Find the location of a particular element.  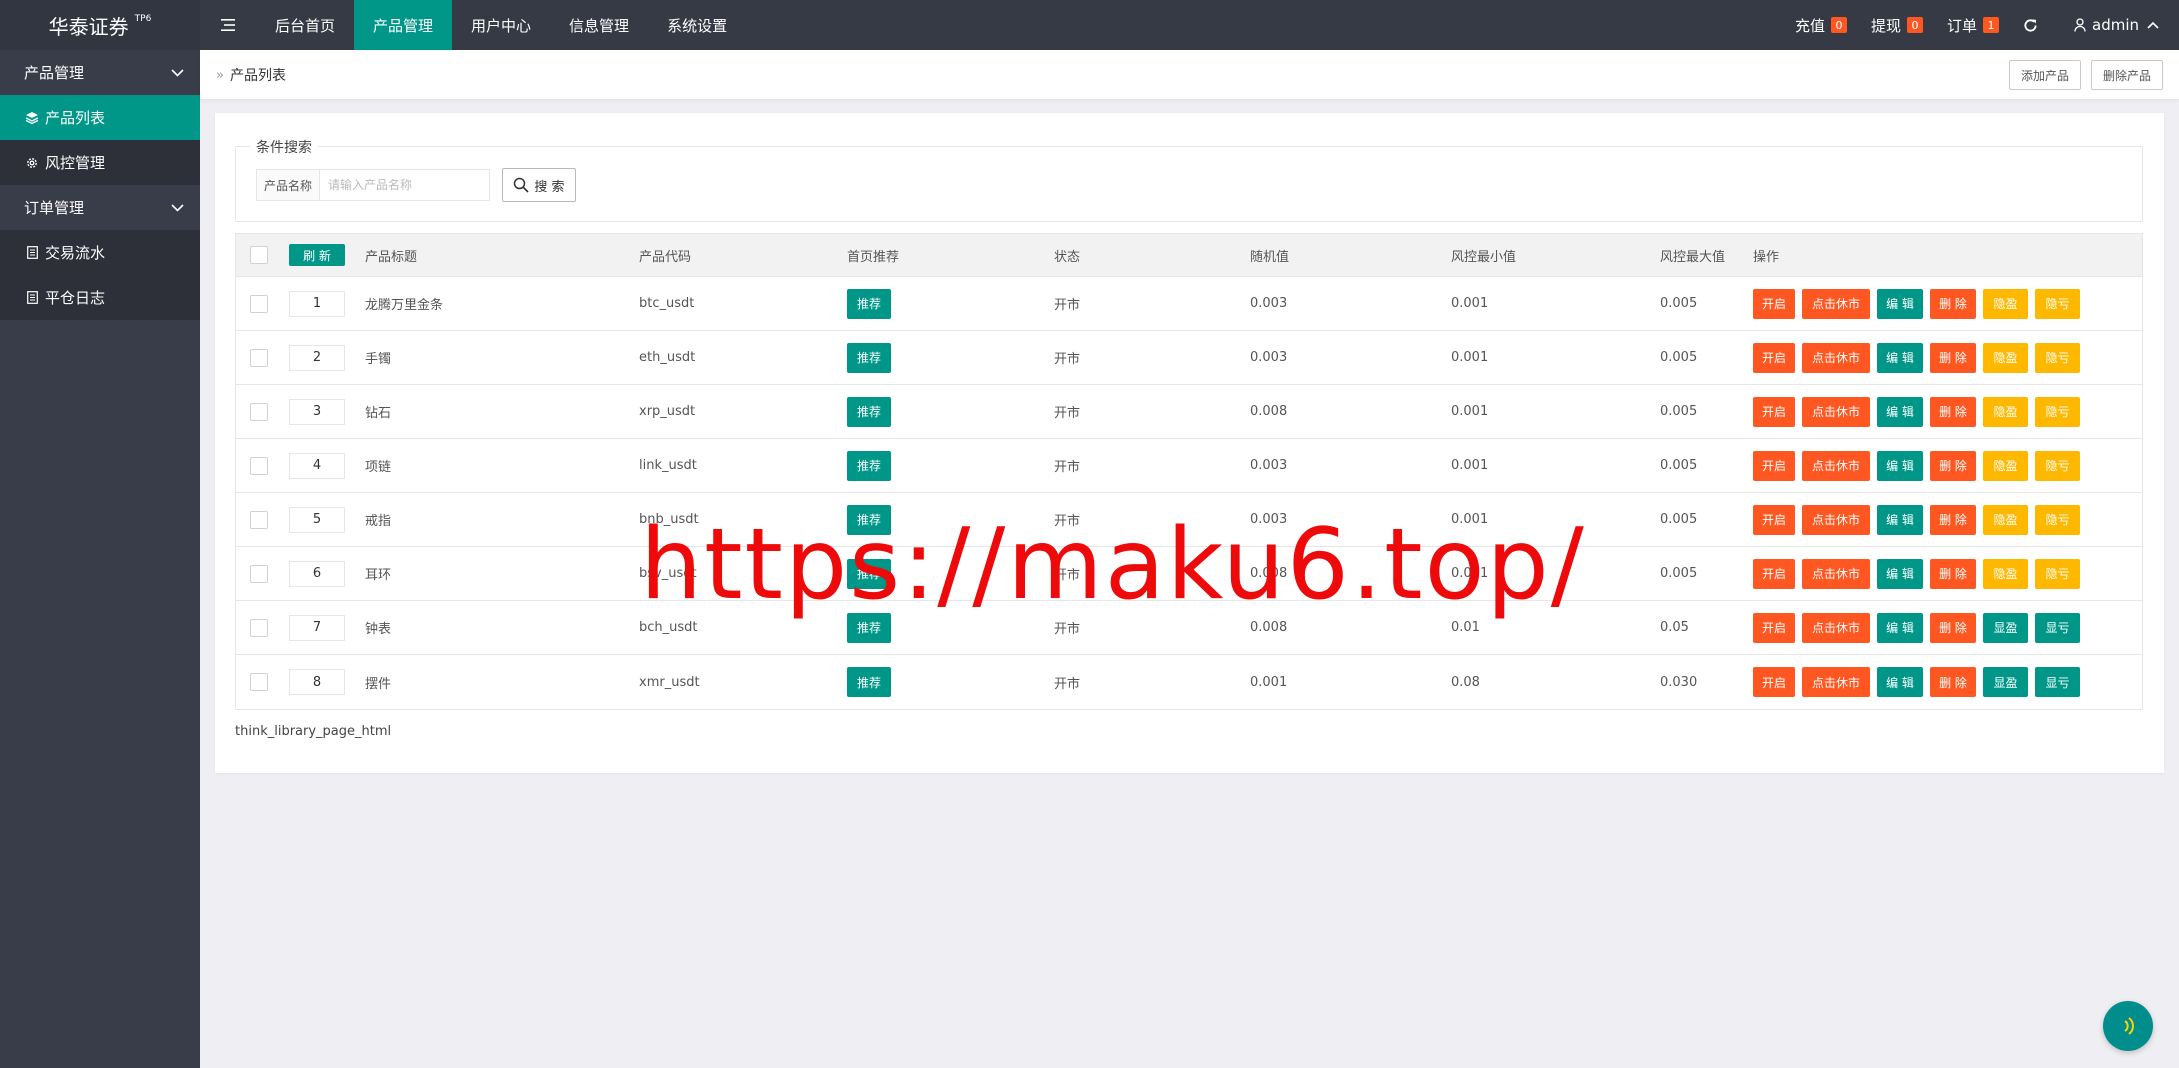

logo: 华泰证券 TP6 is located at coordinates (100, 25).